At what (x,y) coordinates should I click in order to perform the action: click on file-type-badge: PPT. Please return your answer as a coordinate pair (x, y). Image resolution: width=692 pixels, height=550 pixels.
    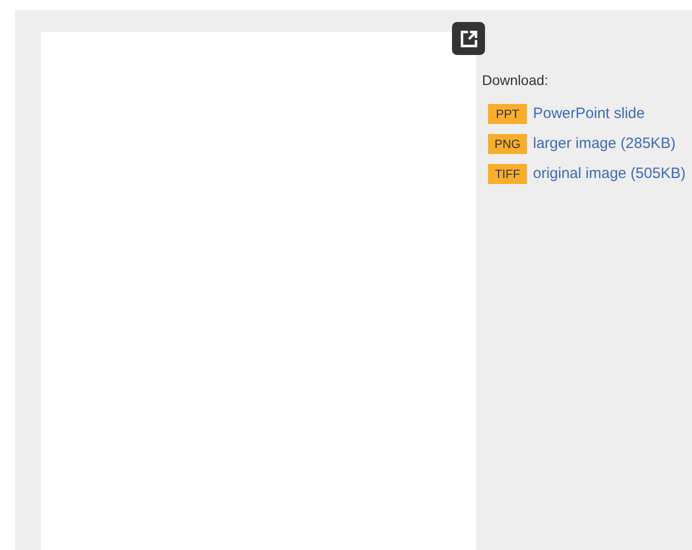
    Looking at the image, I should click on (507, 114).